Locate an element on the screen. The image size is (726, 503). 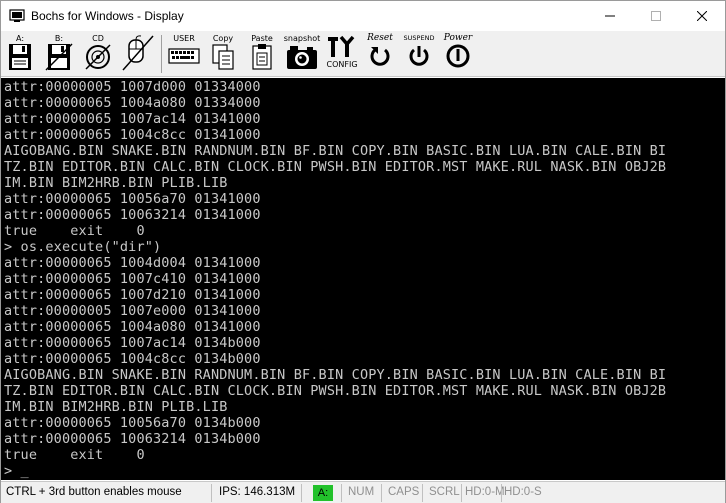
maximize-button is located at coordinates (656, 16).